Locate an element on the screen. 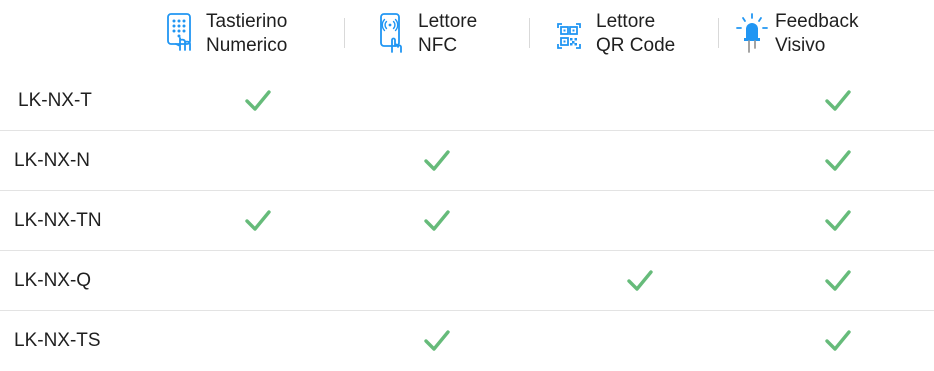  keypad-hand-icon is located at coordinates (182, 34).